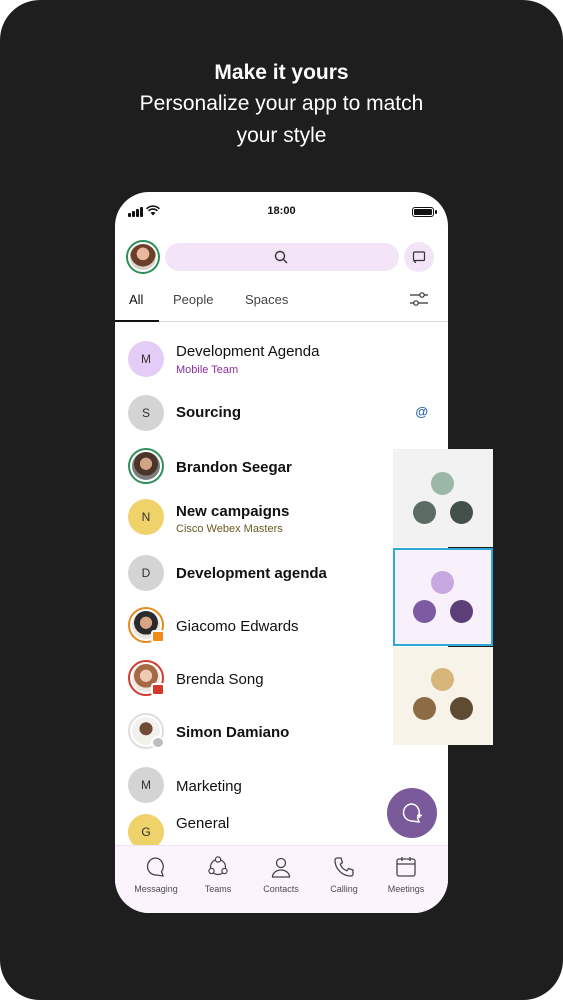  I want to click on away-clock-icon, so click(158, 742).